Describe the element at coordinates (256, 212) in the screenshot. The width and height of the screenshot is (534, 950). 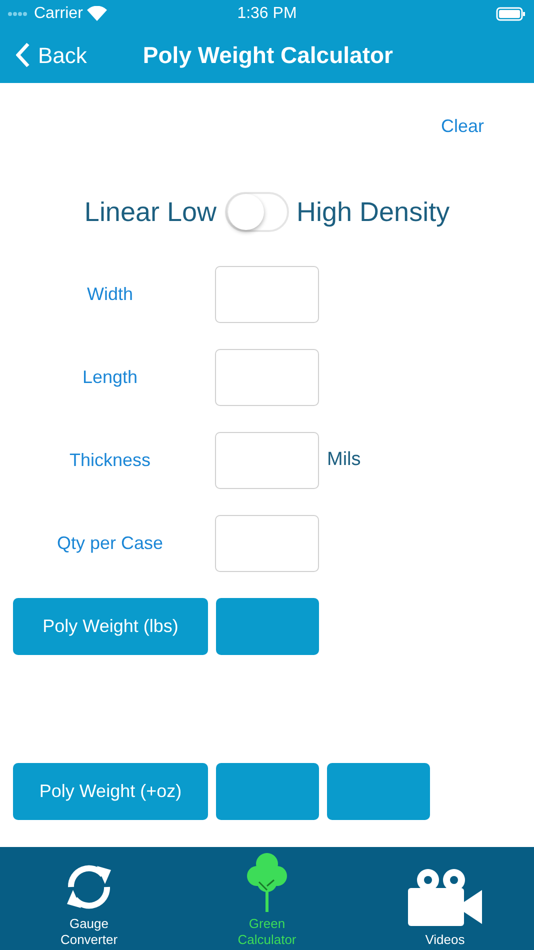
I see `density-switch` at that location.